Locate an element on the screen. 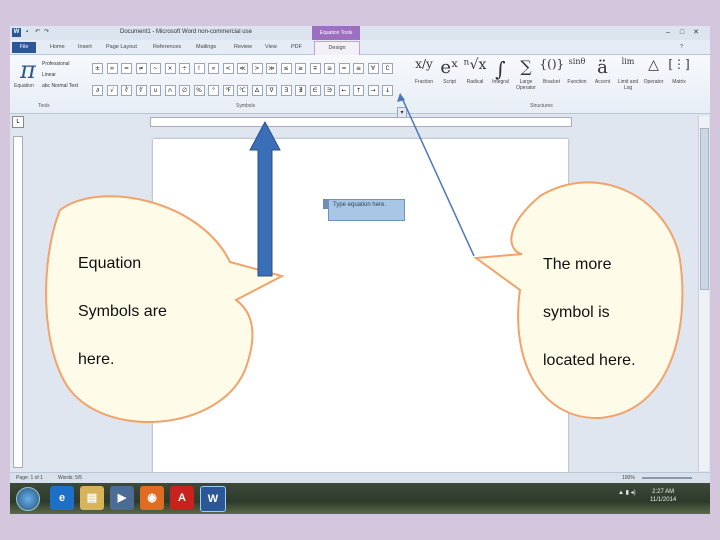 This screenshot has width=720, height=540. left-callout-line1: Equation is located at coordinates (110, 263).